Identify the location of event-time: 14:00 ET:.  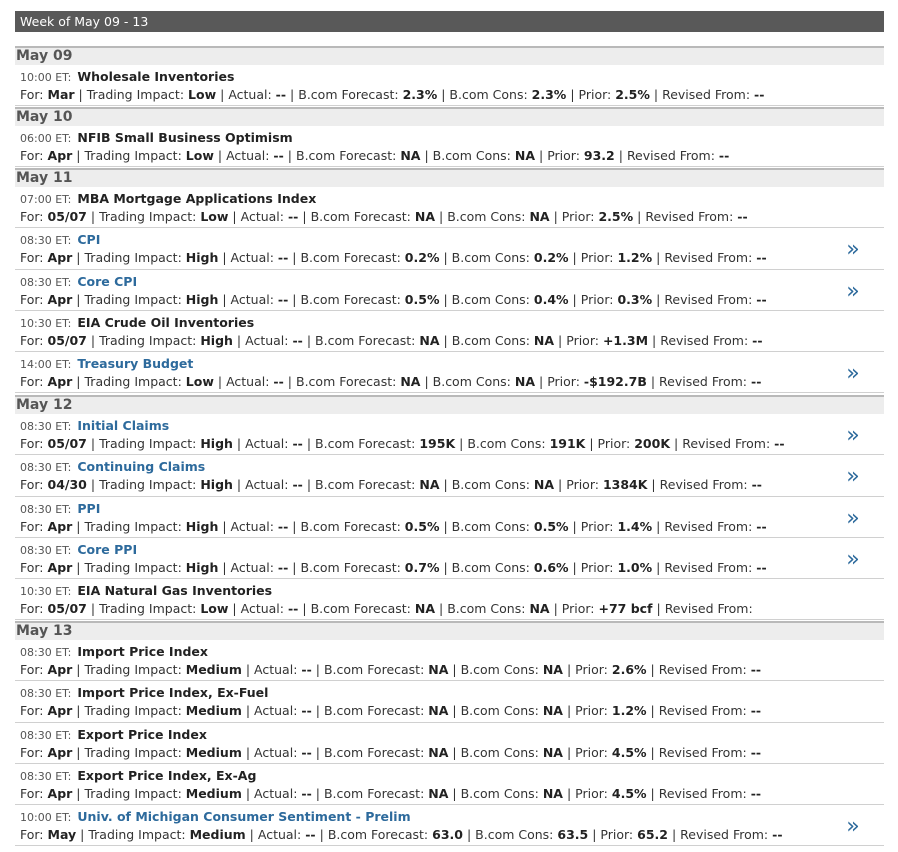
(45, 364).